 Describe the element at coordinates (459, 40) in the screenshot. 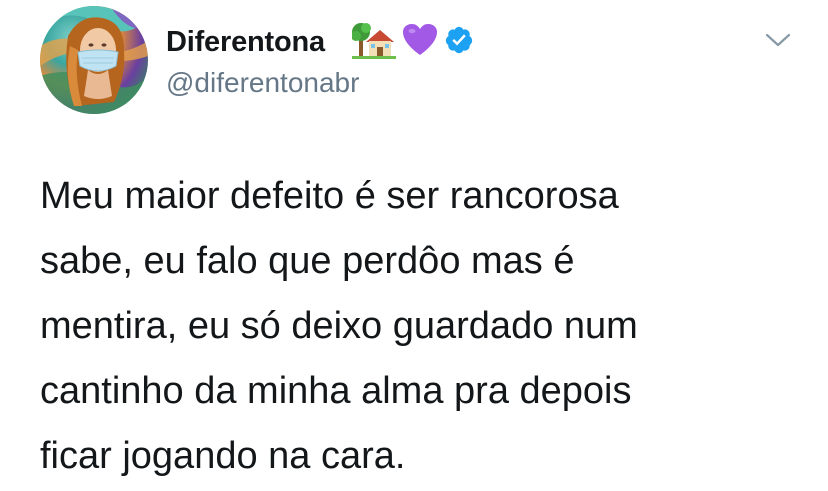

I see `verified-badge-icon` at that location.